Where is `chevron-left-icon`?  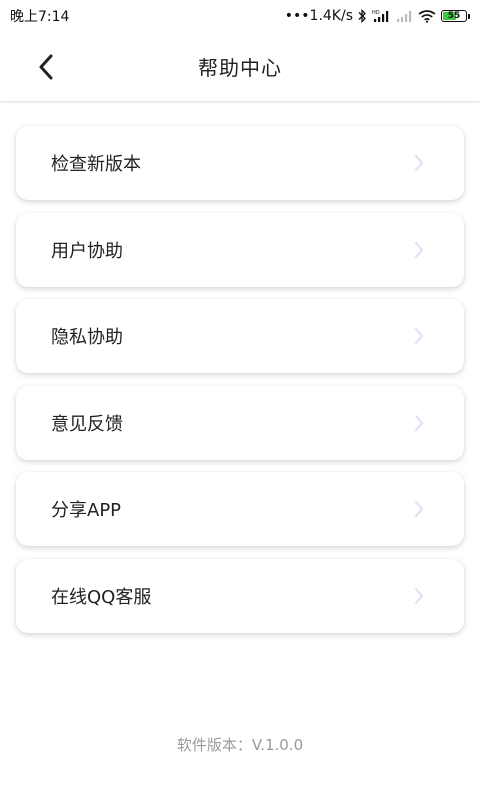 chevron-left-icon is located at coordinates (46, 67).